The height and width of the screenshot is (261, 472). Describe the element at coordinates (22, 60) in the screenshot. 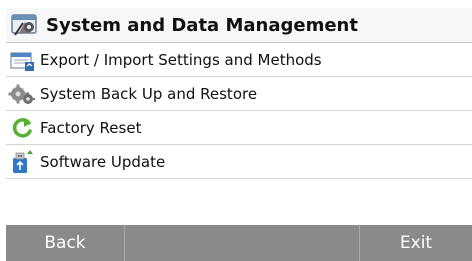

I see `export-import-icon` at that location.